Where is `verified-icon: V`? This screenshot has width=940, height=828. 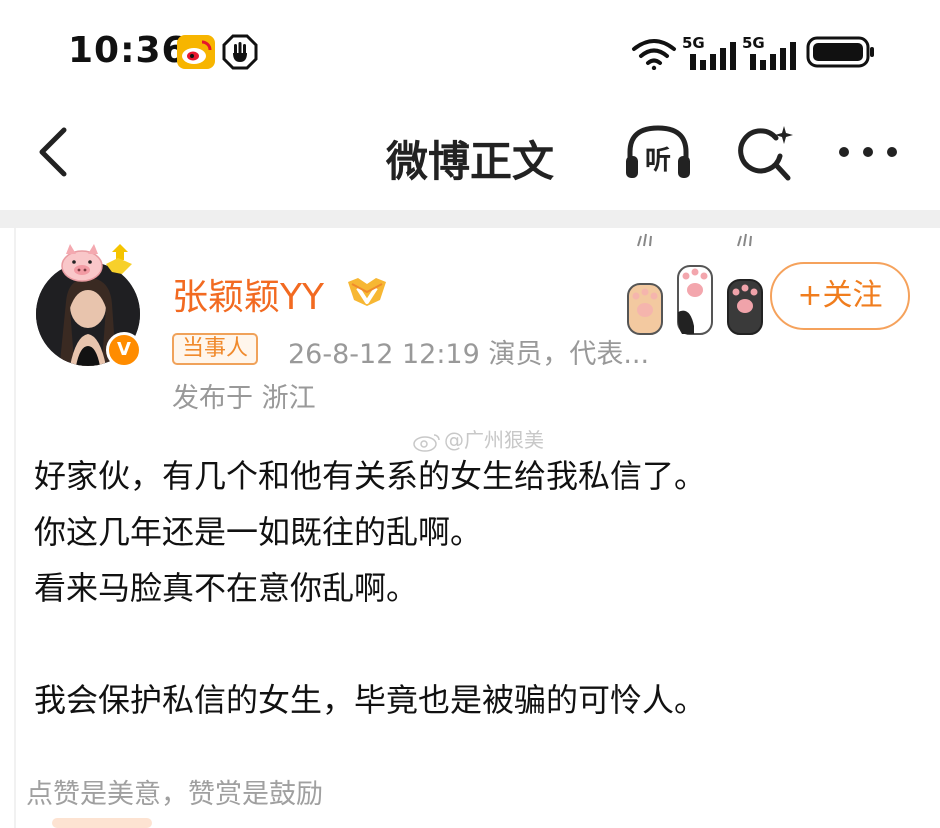 verified-icon: V is located at coordinates (124, 350).